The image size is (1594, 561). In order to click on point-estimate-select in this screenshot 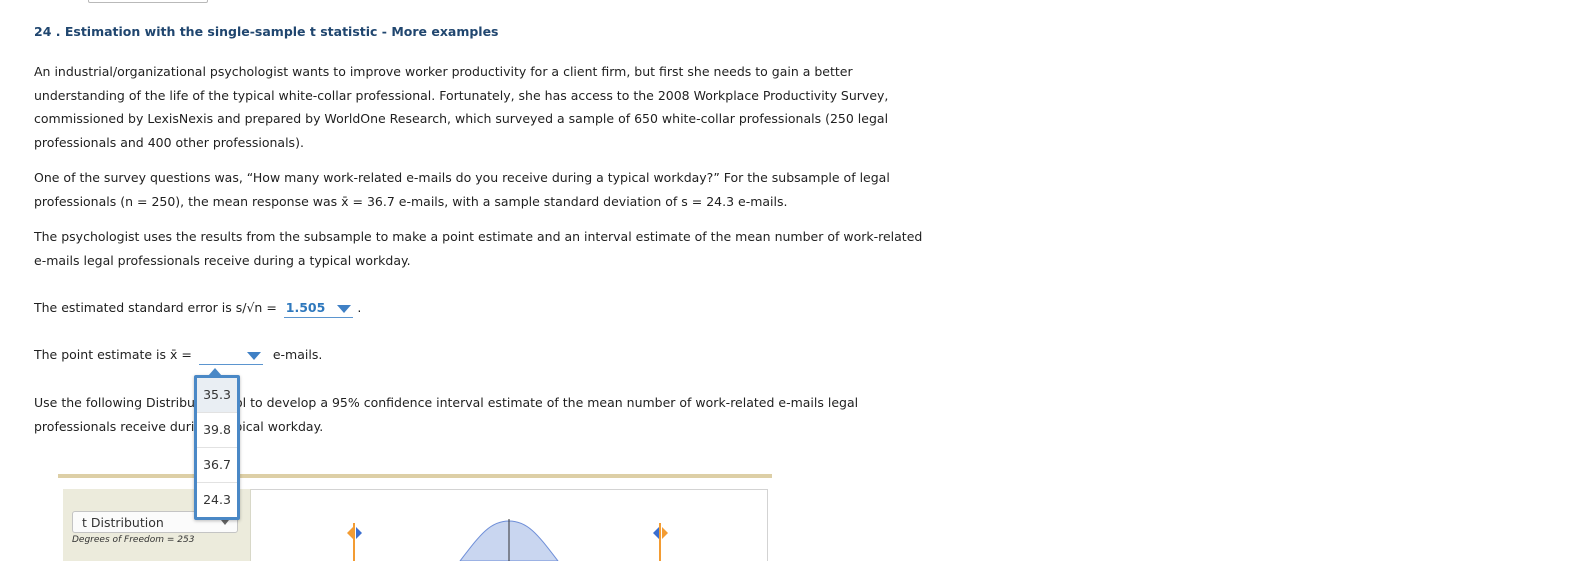, I will do `click(230, 355)`.